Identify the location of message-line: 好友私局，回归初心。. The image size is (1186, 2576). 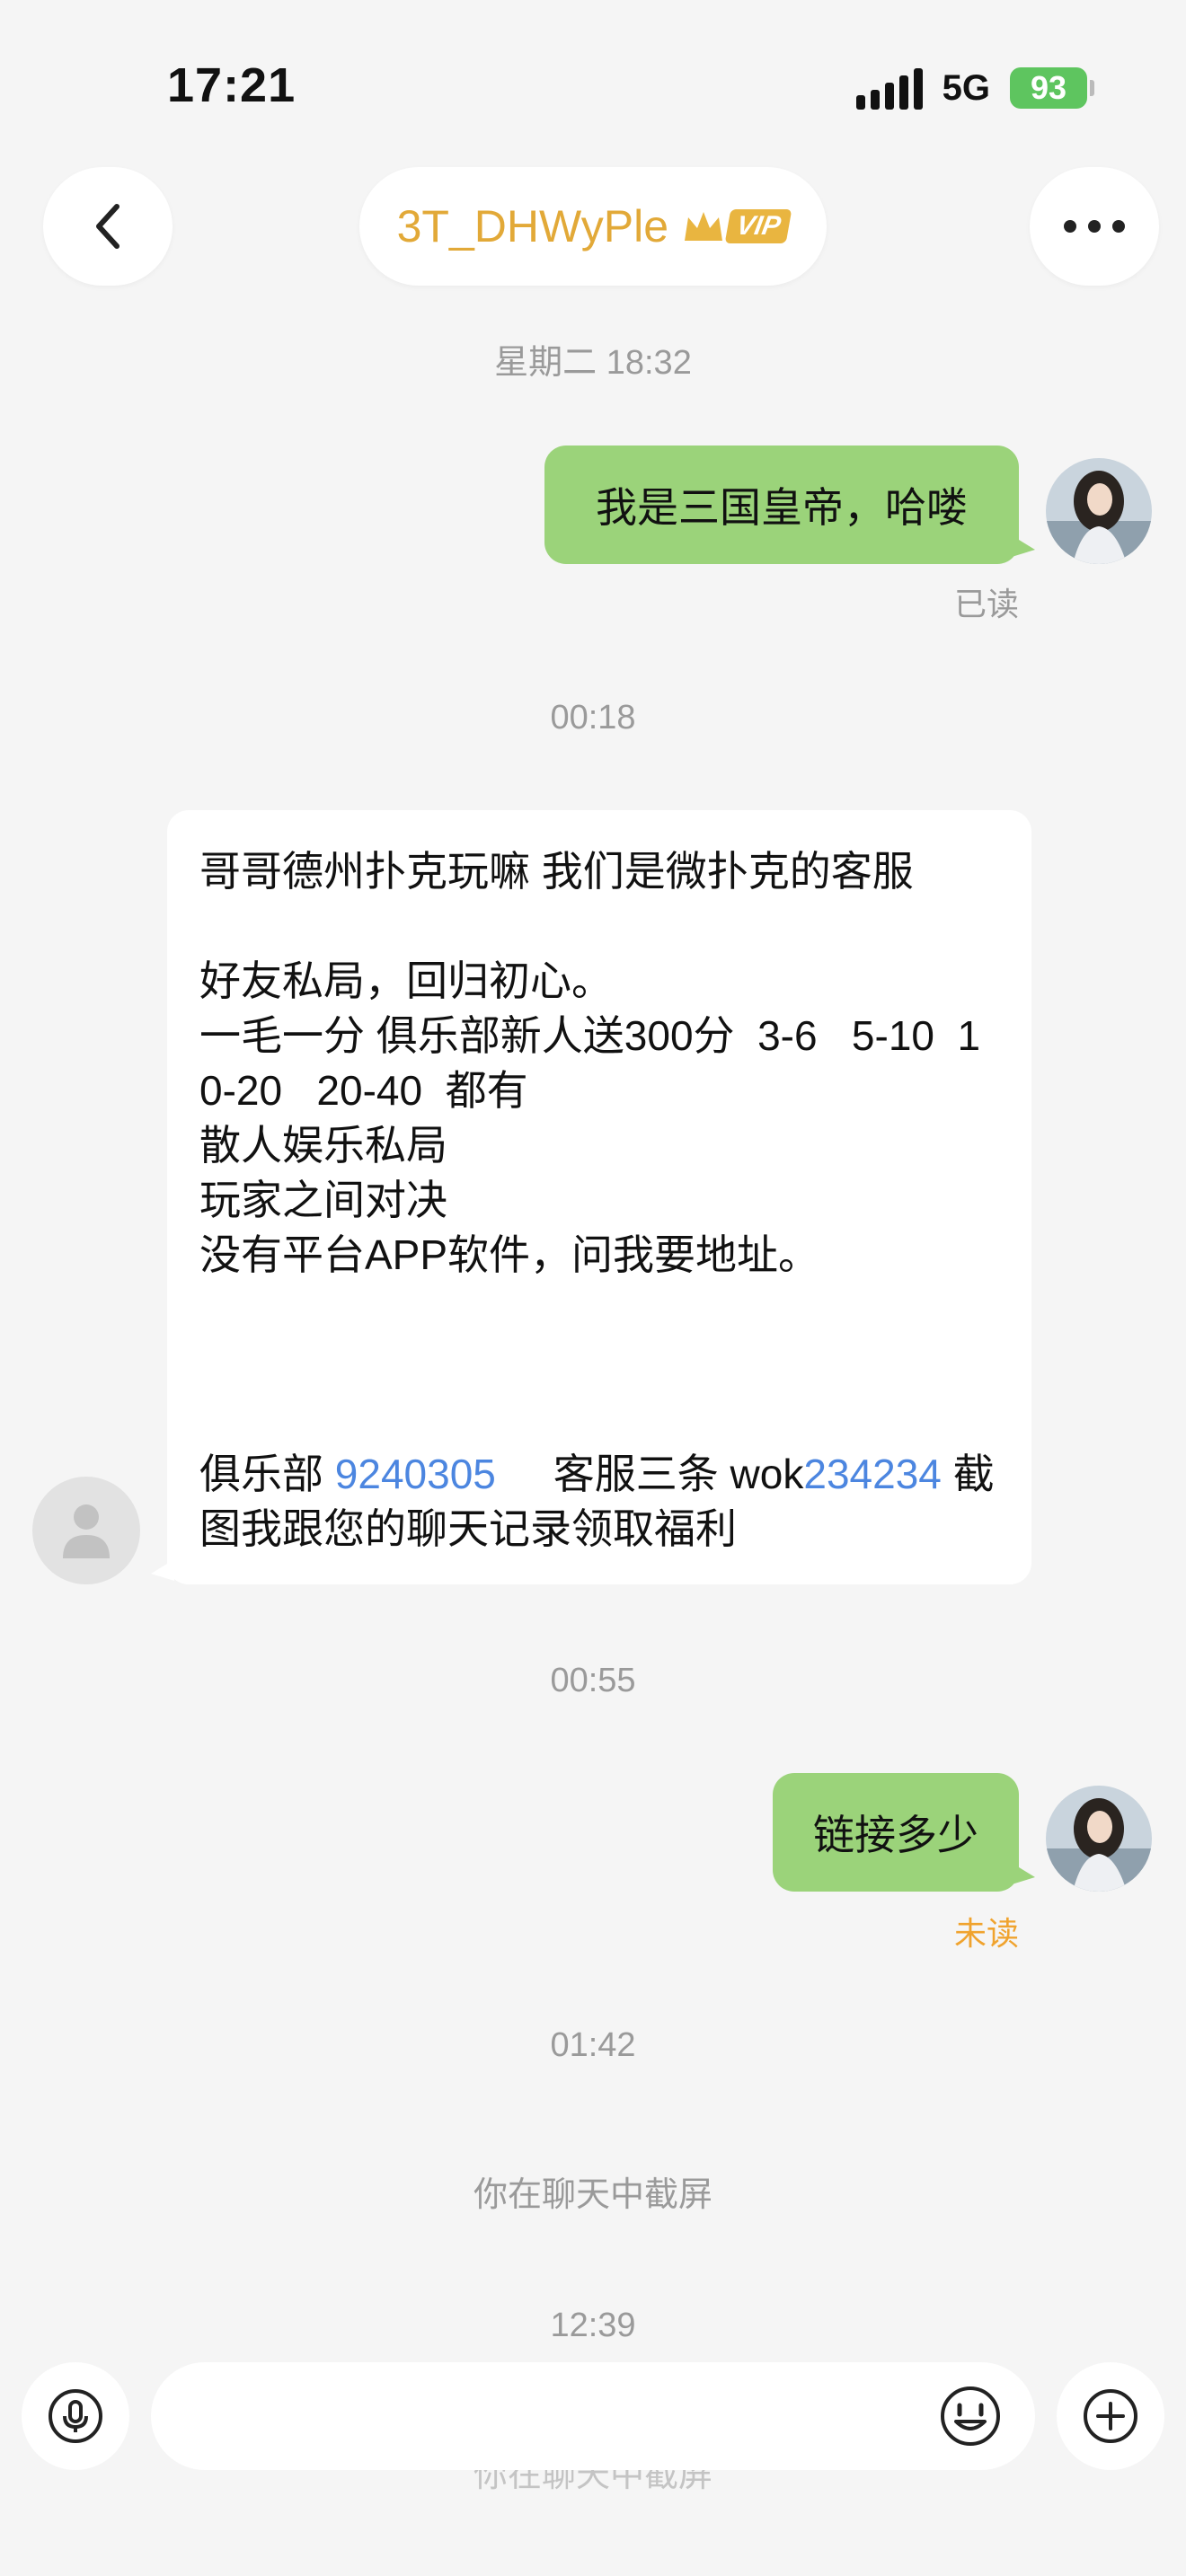
(406, 980).